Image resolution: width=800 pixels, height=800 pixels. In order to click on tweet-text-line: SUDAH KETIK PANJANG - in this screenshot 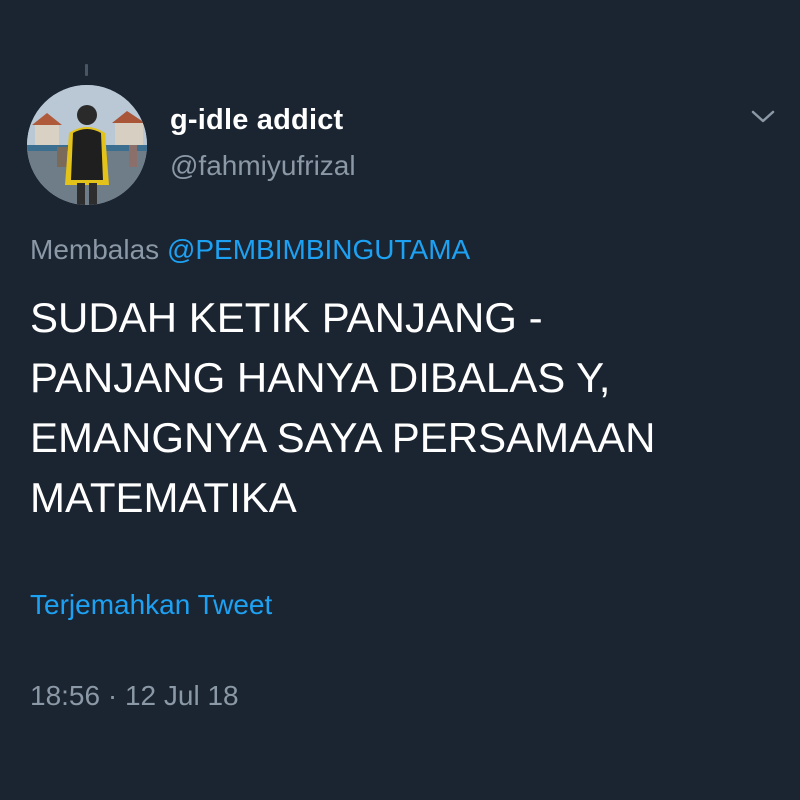, I will do `click(286, 317)`.